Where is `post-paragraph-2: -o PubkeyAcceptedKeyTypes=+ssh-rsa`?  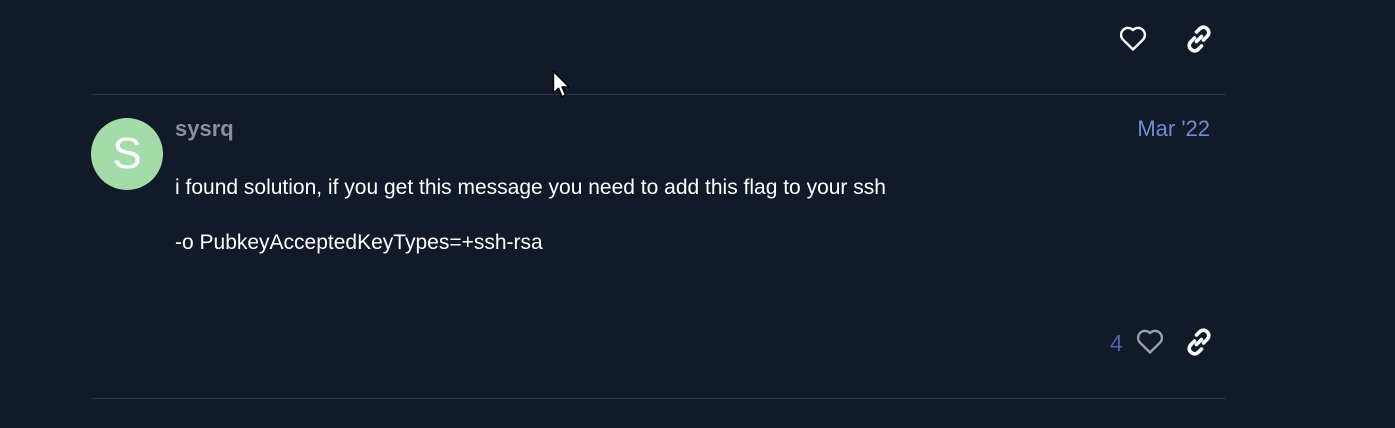 post-paragraph-2: -o PubkeyAcceptedKeyTypes=+ssh-rsa is located at coordinates (359, 242).